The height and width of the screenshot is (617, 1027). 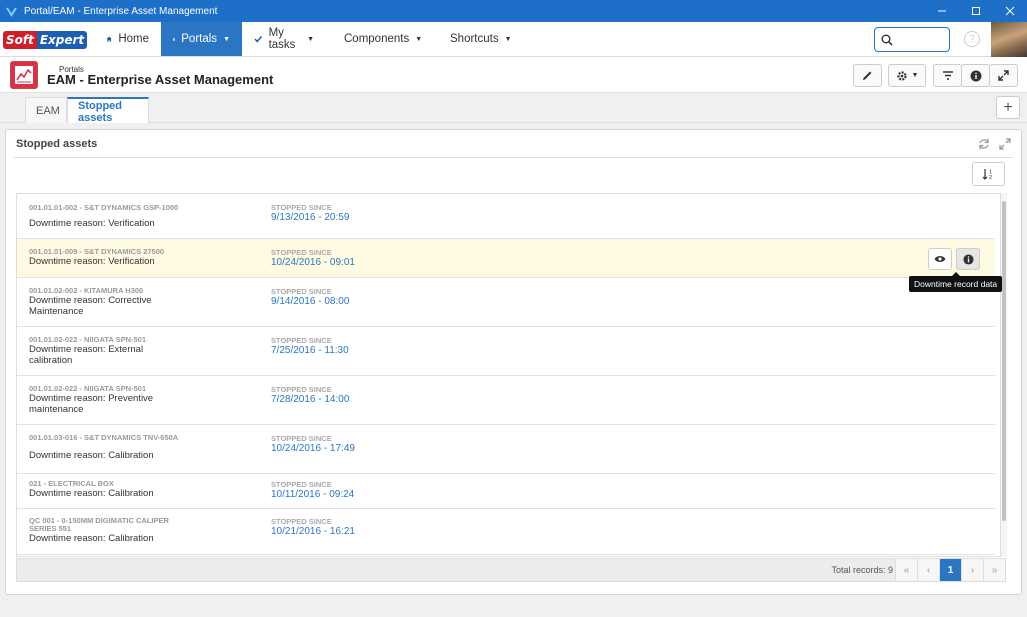 I want to click on edit-button, so click(x=867, y=75).